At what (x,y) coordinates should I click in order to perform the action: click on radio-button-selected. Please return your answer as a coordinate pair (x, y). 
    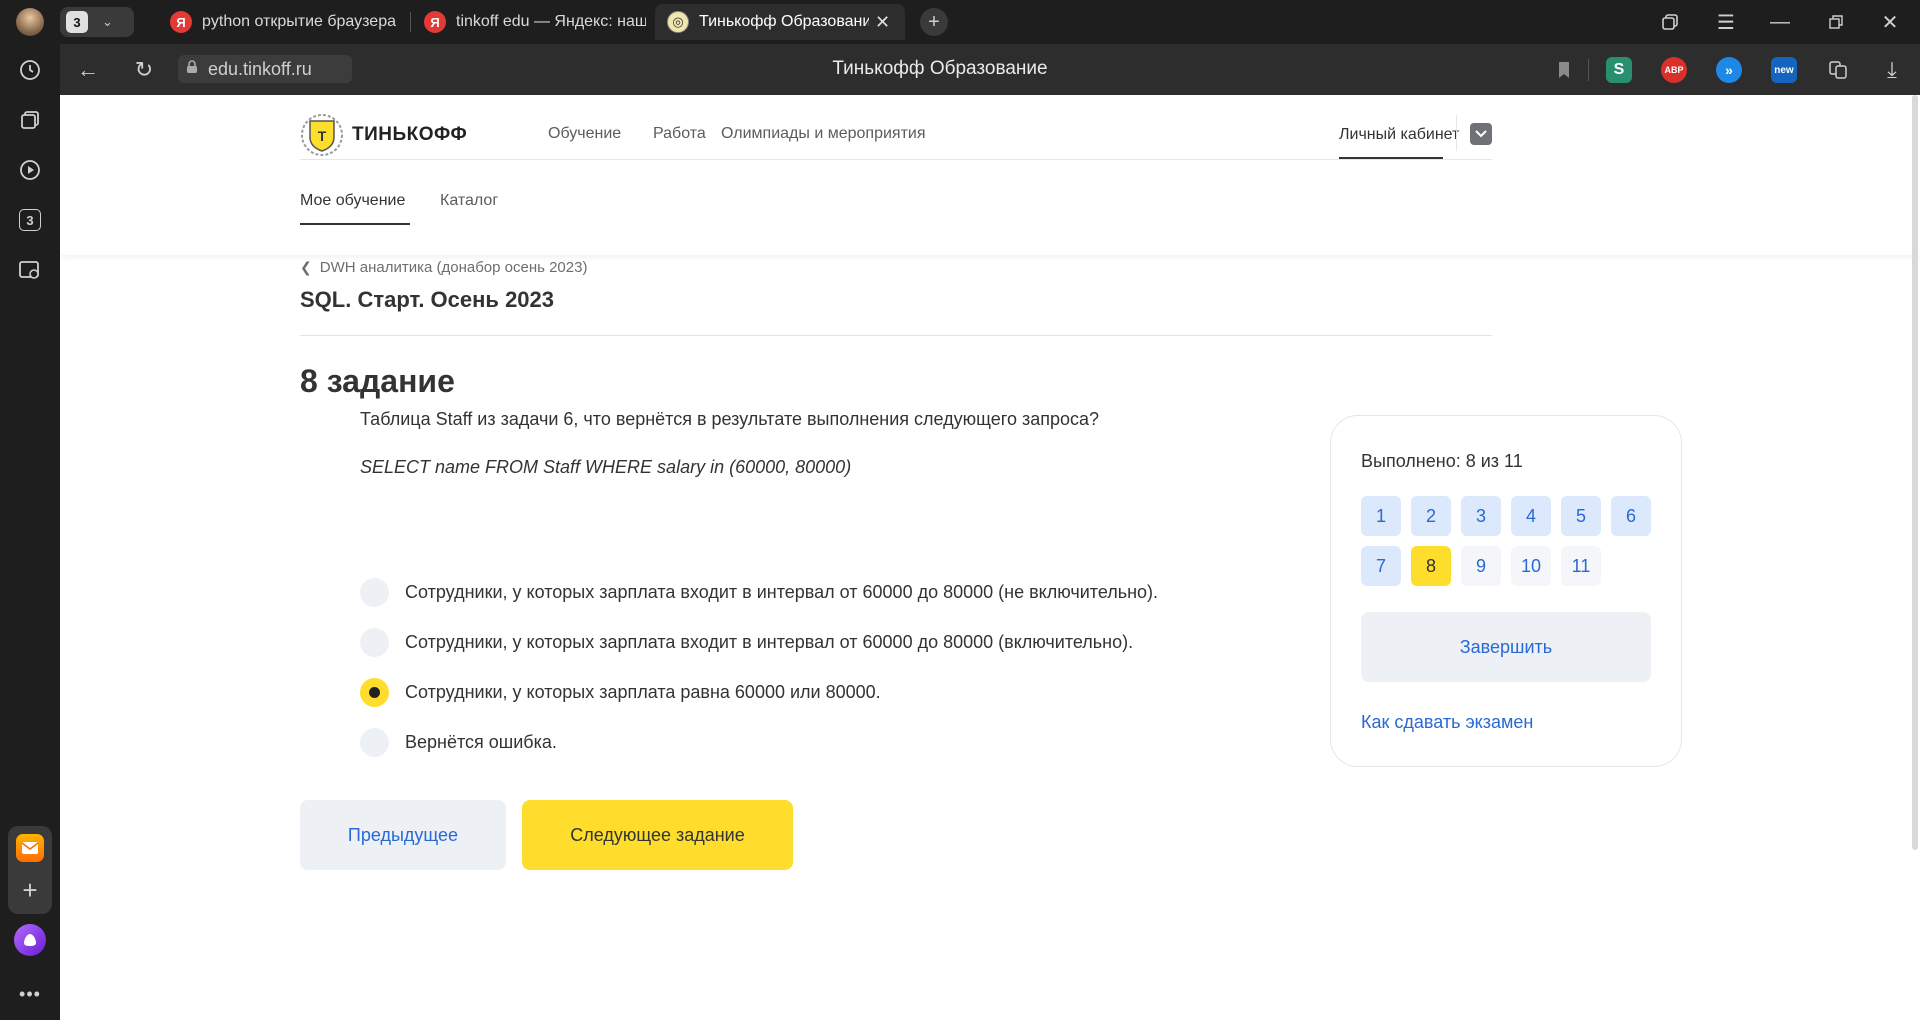
    Looking at the image, I should click on (374, 692).